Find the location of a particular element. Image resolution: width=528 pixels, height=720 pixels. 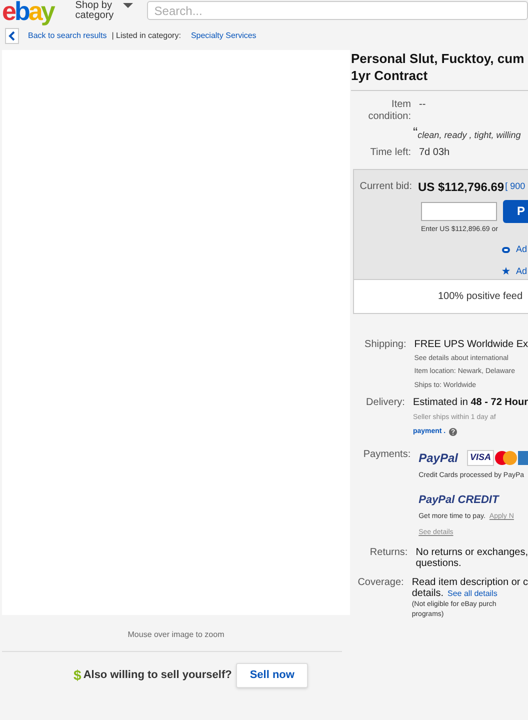

category-label: | Listed in category: is located at coordinates (146, 36).